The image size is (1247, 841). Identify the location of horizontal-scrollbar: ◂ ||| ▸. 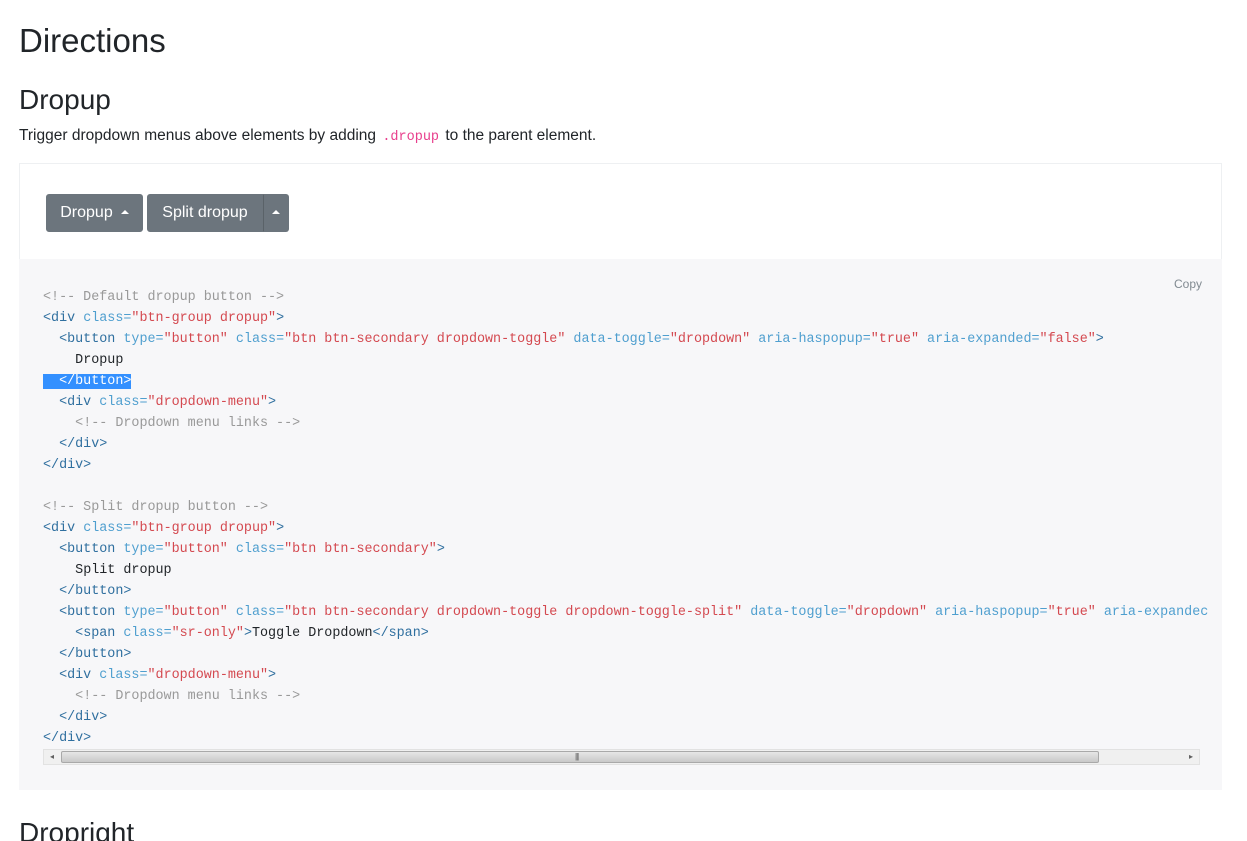
(621, 757).